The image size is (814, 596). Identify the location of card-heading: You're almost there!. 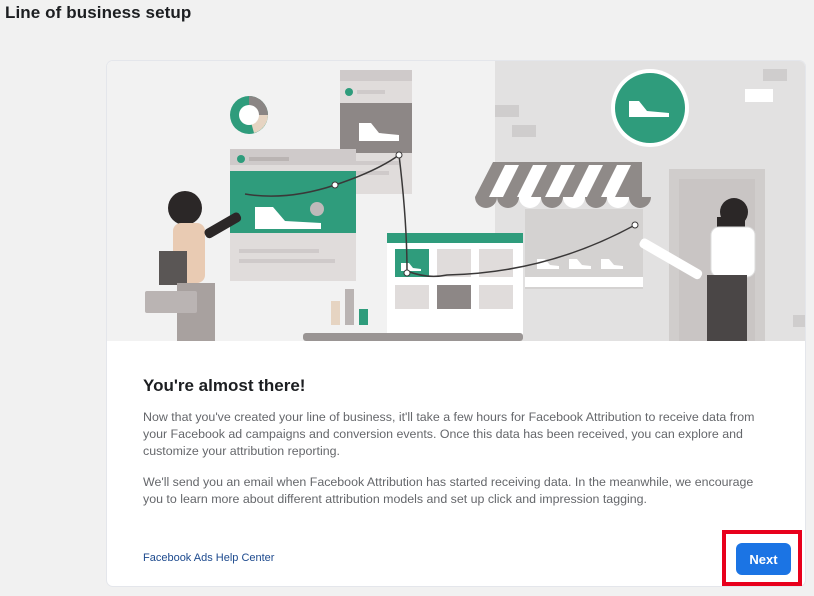
(224, 385).